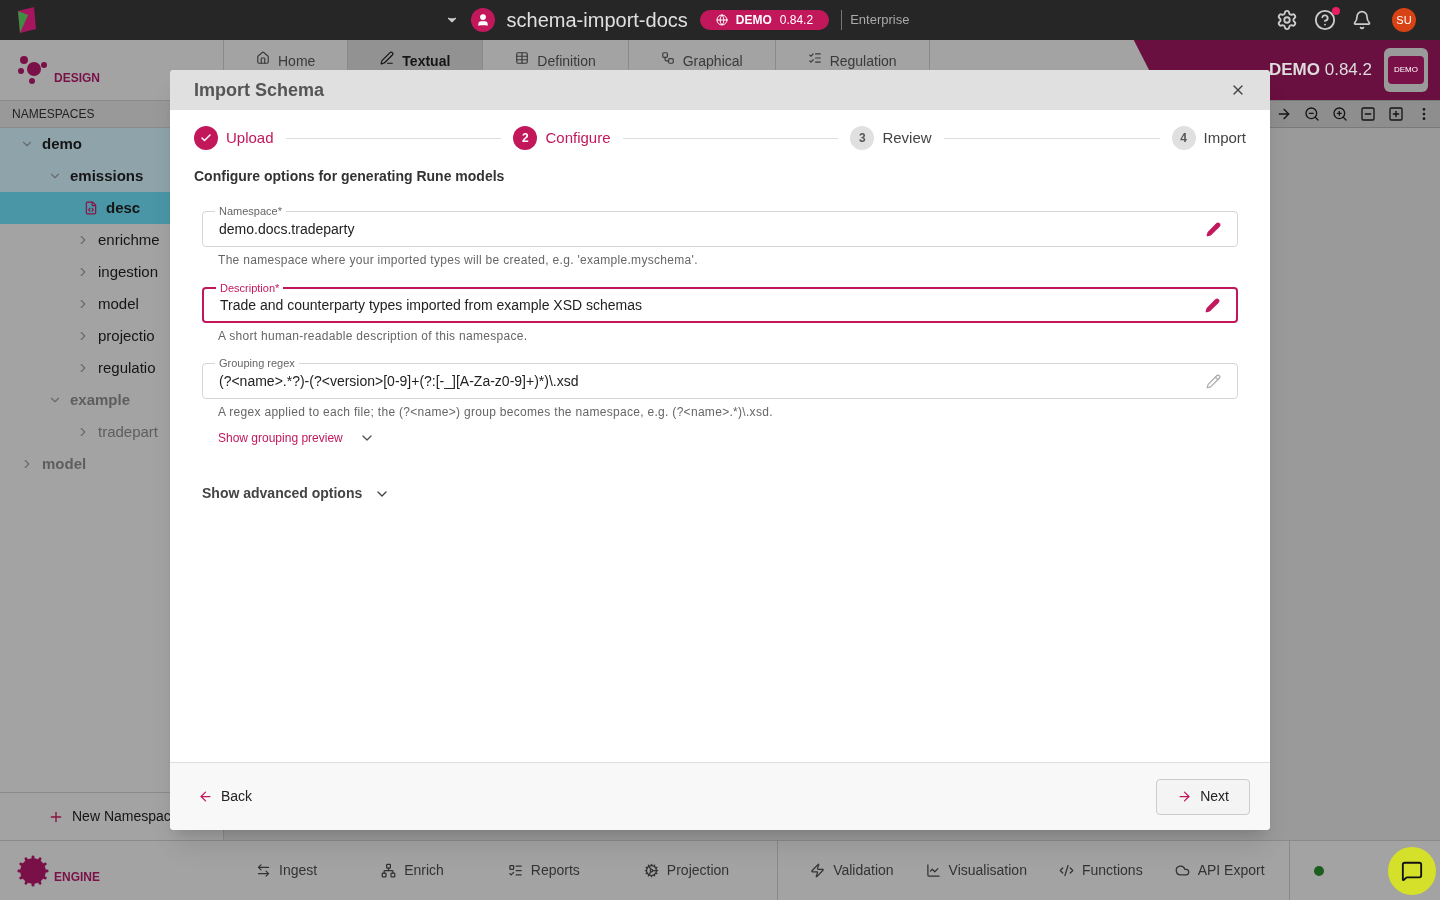  Describe the element at coordinates (1340, 114) in the screenshot. I see `zoom-in-icon` at that location.